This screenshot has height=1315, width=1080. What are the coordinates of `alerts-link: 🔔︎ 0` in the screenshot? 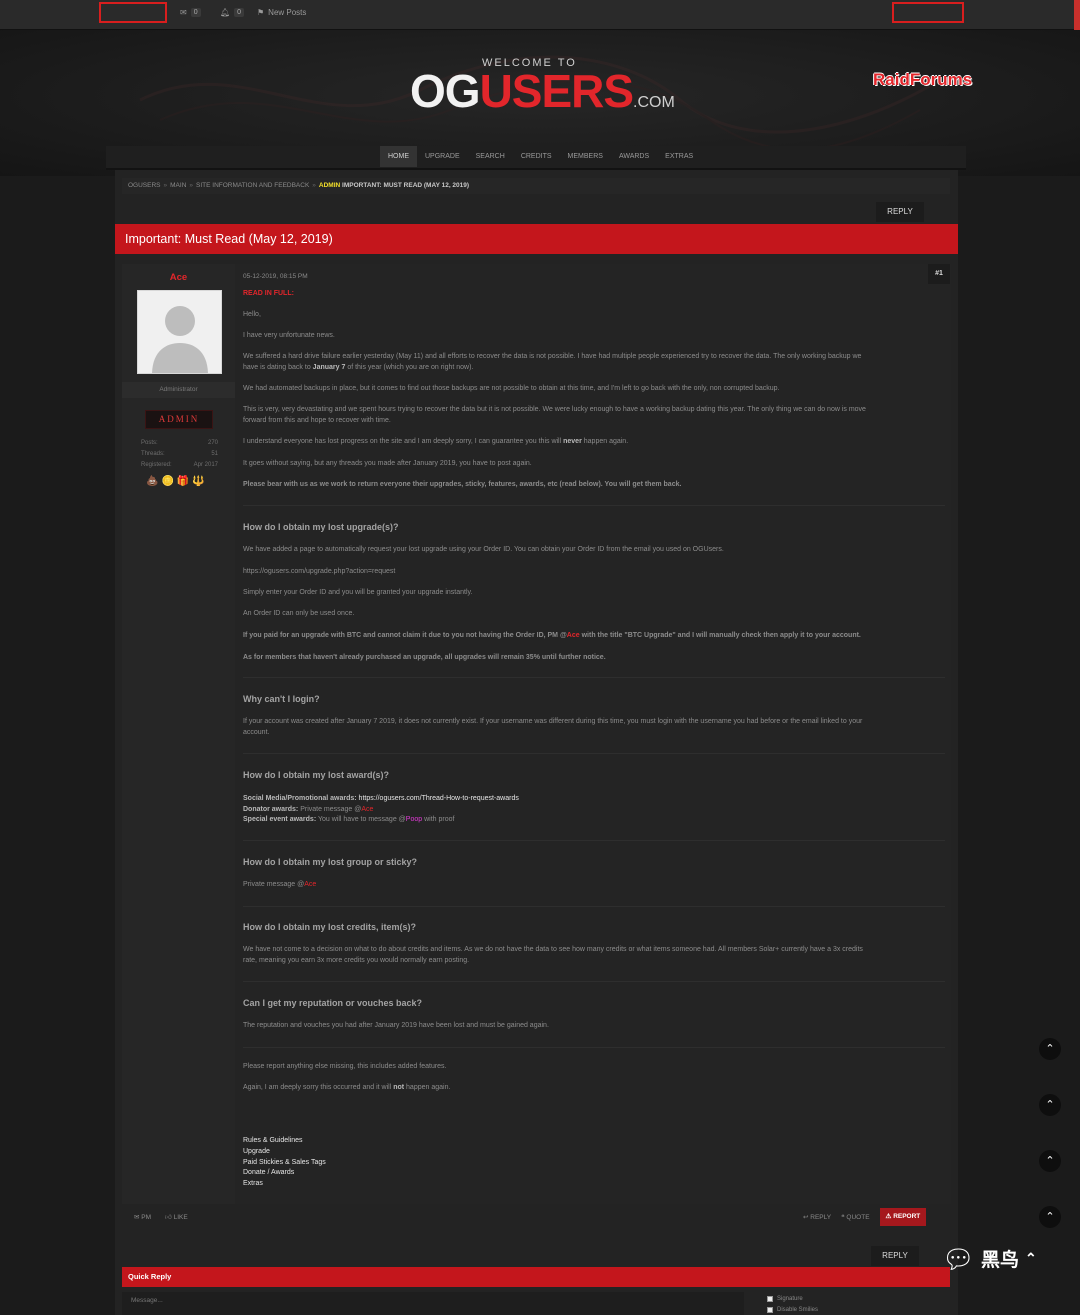 It's located at (232, 12).